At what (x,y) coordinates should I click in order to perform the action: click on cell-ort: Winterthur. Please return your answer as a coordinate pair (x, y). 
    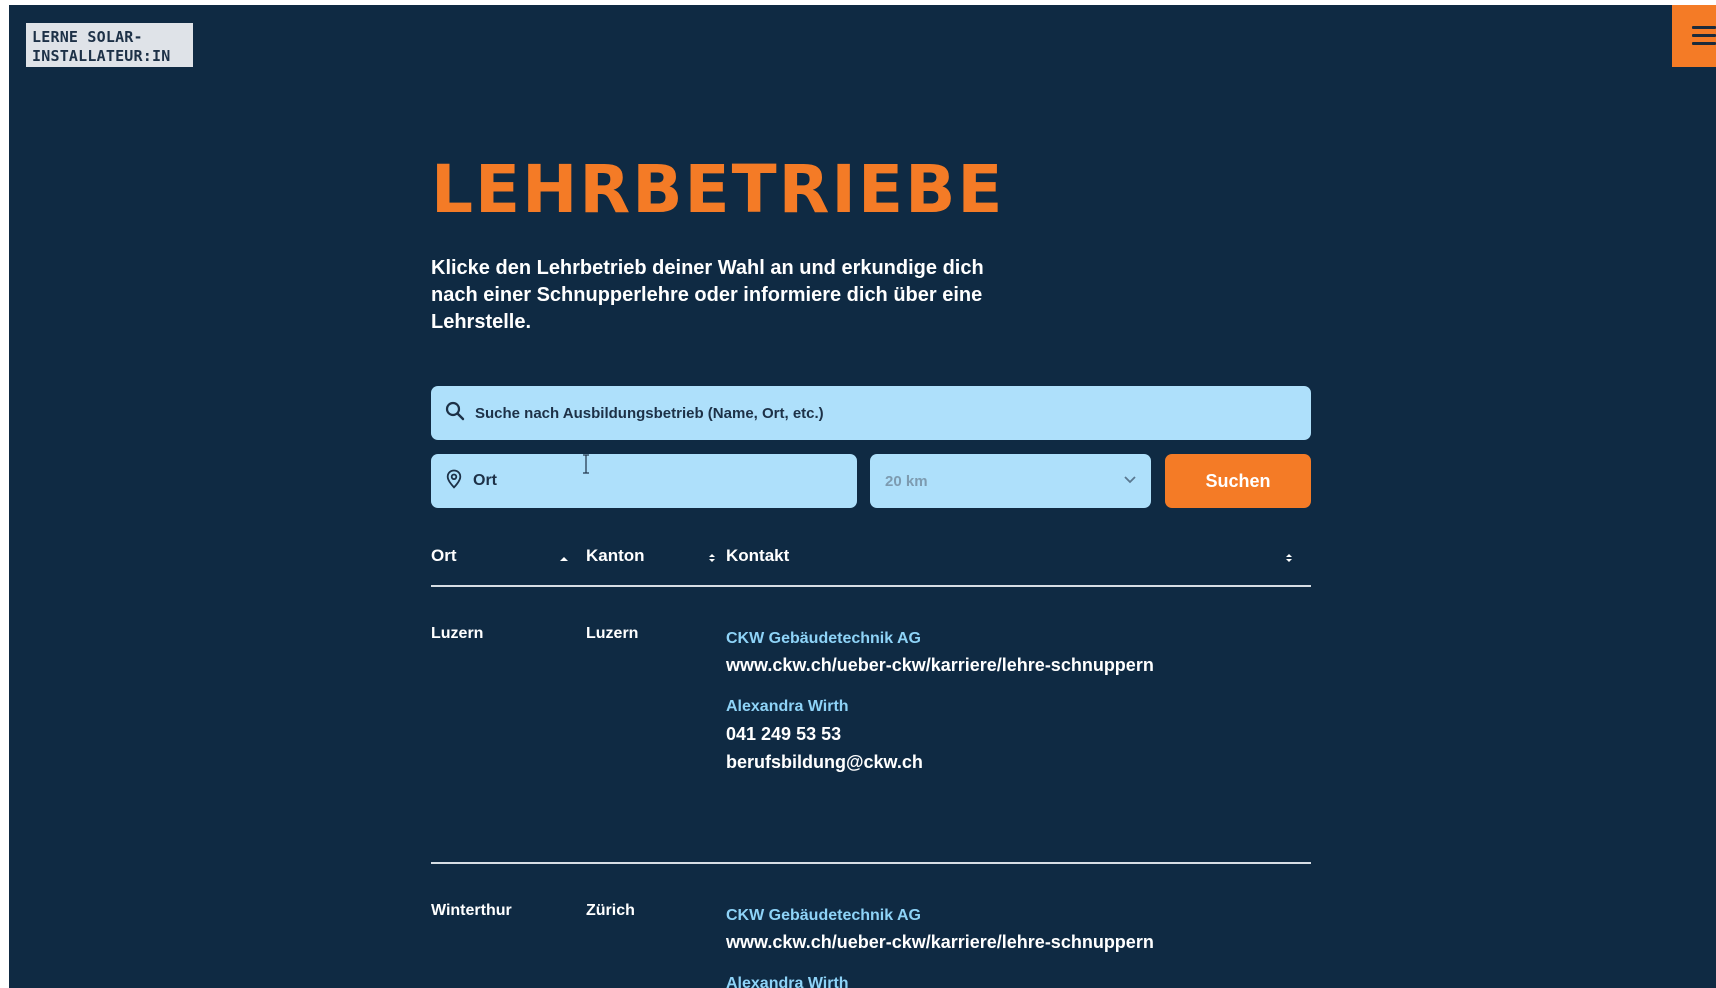
    Looking at the image, I should click on (471, 910).